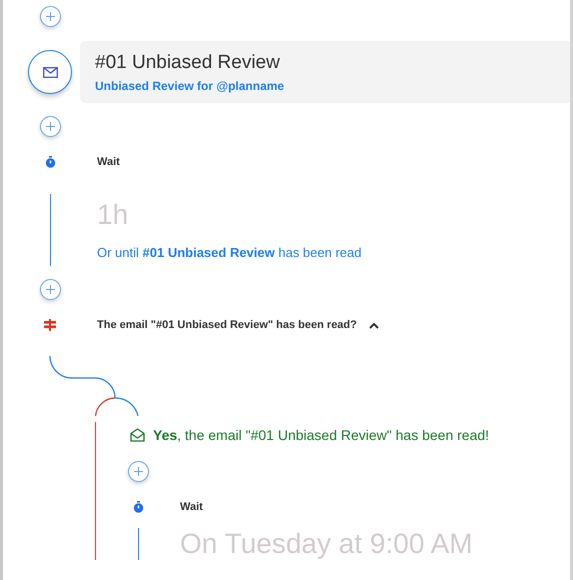 The height and width of the screenshot is (580, 573). I want to click on condition-label: The email "#01 Unbiased Review" has been read?, so click(227, 325).